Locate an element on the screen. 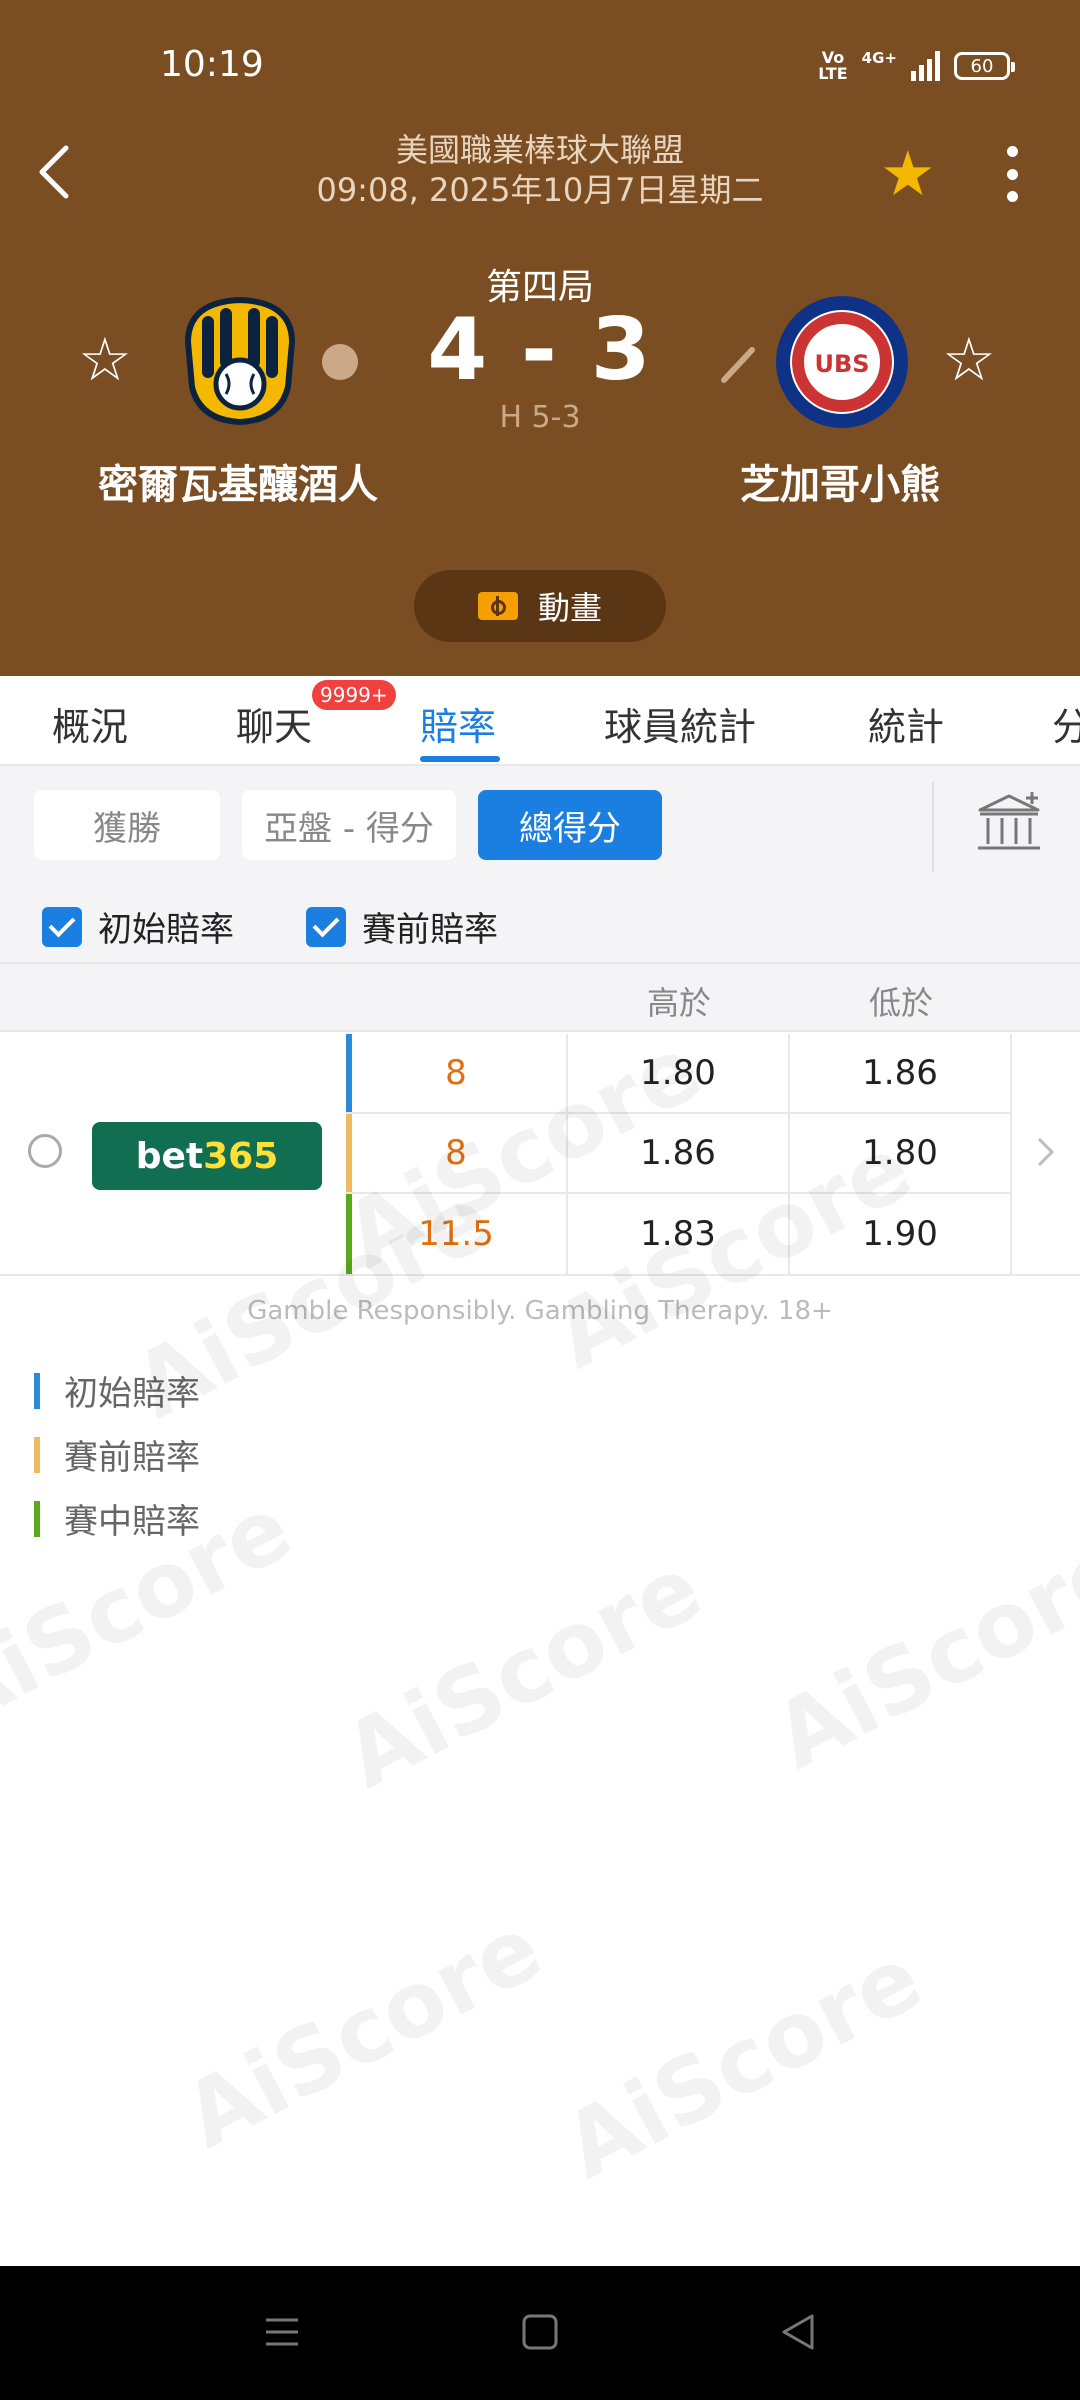 This screenshot has height=2400, width=1080. column-over: 高於 is located at coordinates (678, 1003).